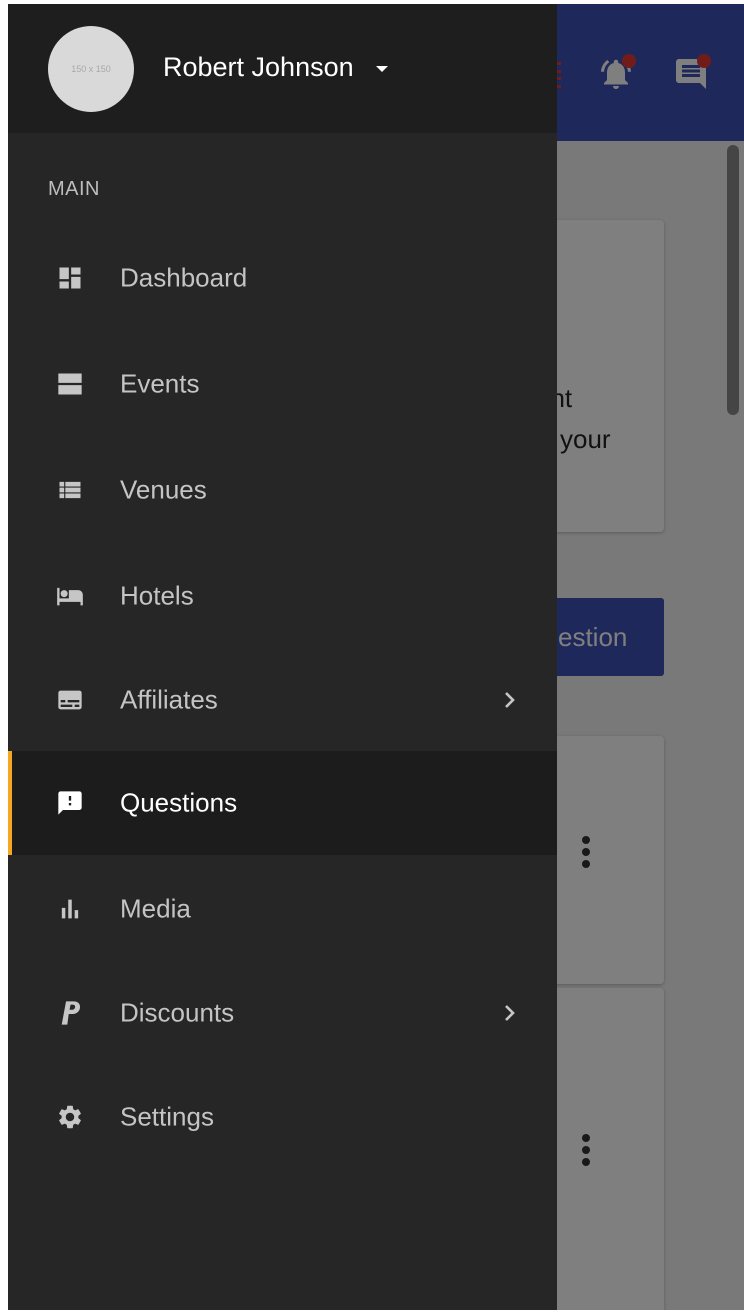 This screenshot has height=1314, width=744. I want to click on sidebar-item-label: Events, so click(160, 383).